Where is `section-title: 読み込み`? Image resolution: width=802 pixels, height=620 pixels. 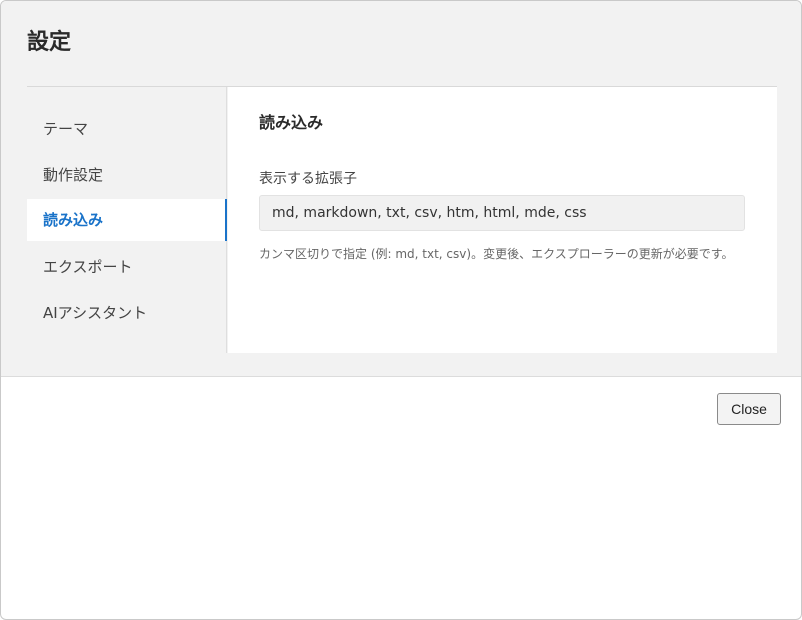
section-title: 読み込み is located at coordinates (291, 122).